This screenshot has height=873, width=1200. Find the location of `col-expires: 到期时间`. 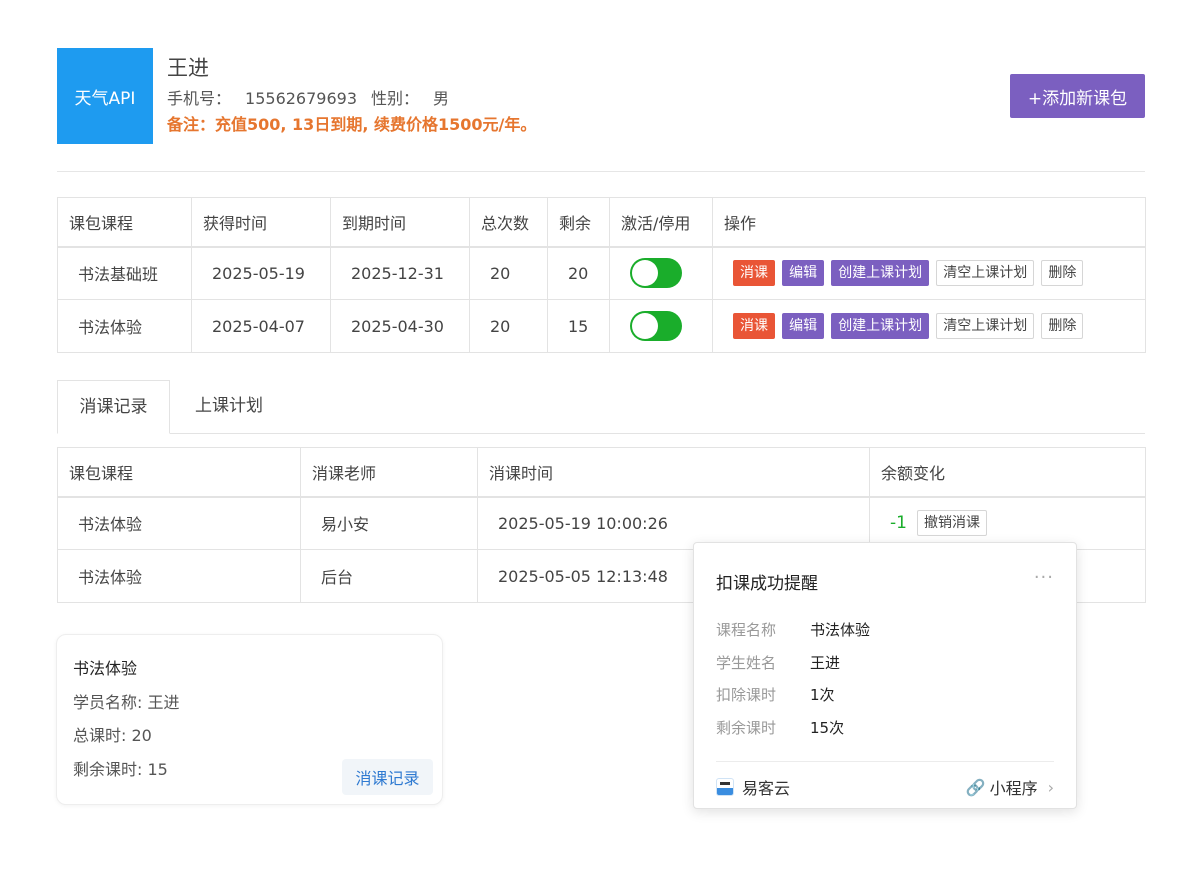

col-expires: 到期时间 is located at coordinates (400, 222).